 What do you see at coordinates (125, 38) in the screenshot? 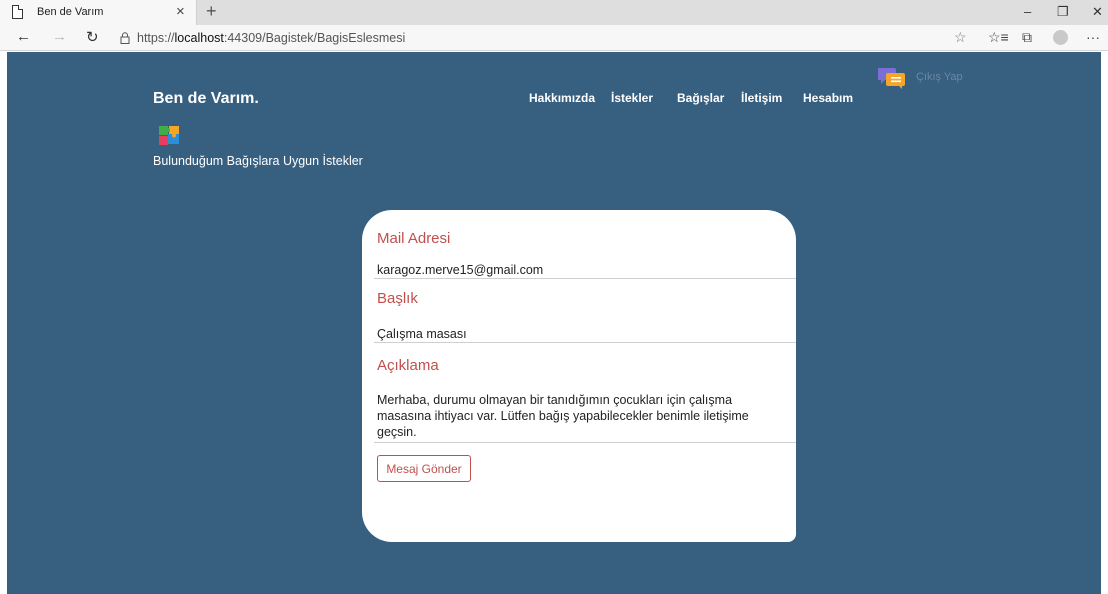
I see `lock-icon` at bounding box center [125, 38].